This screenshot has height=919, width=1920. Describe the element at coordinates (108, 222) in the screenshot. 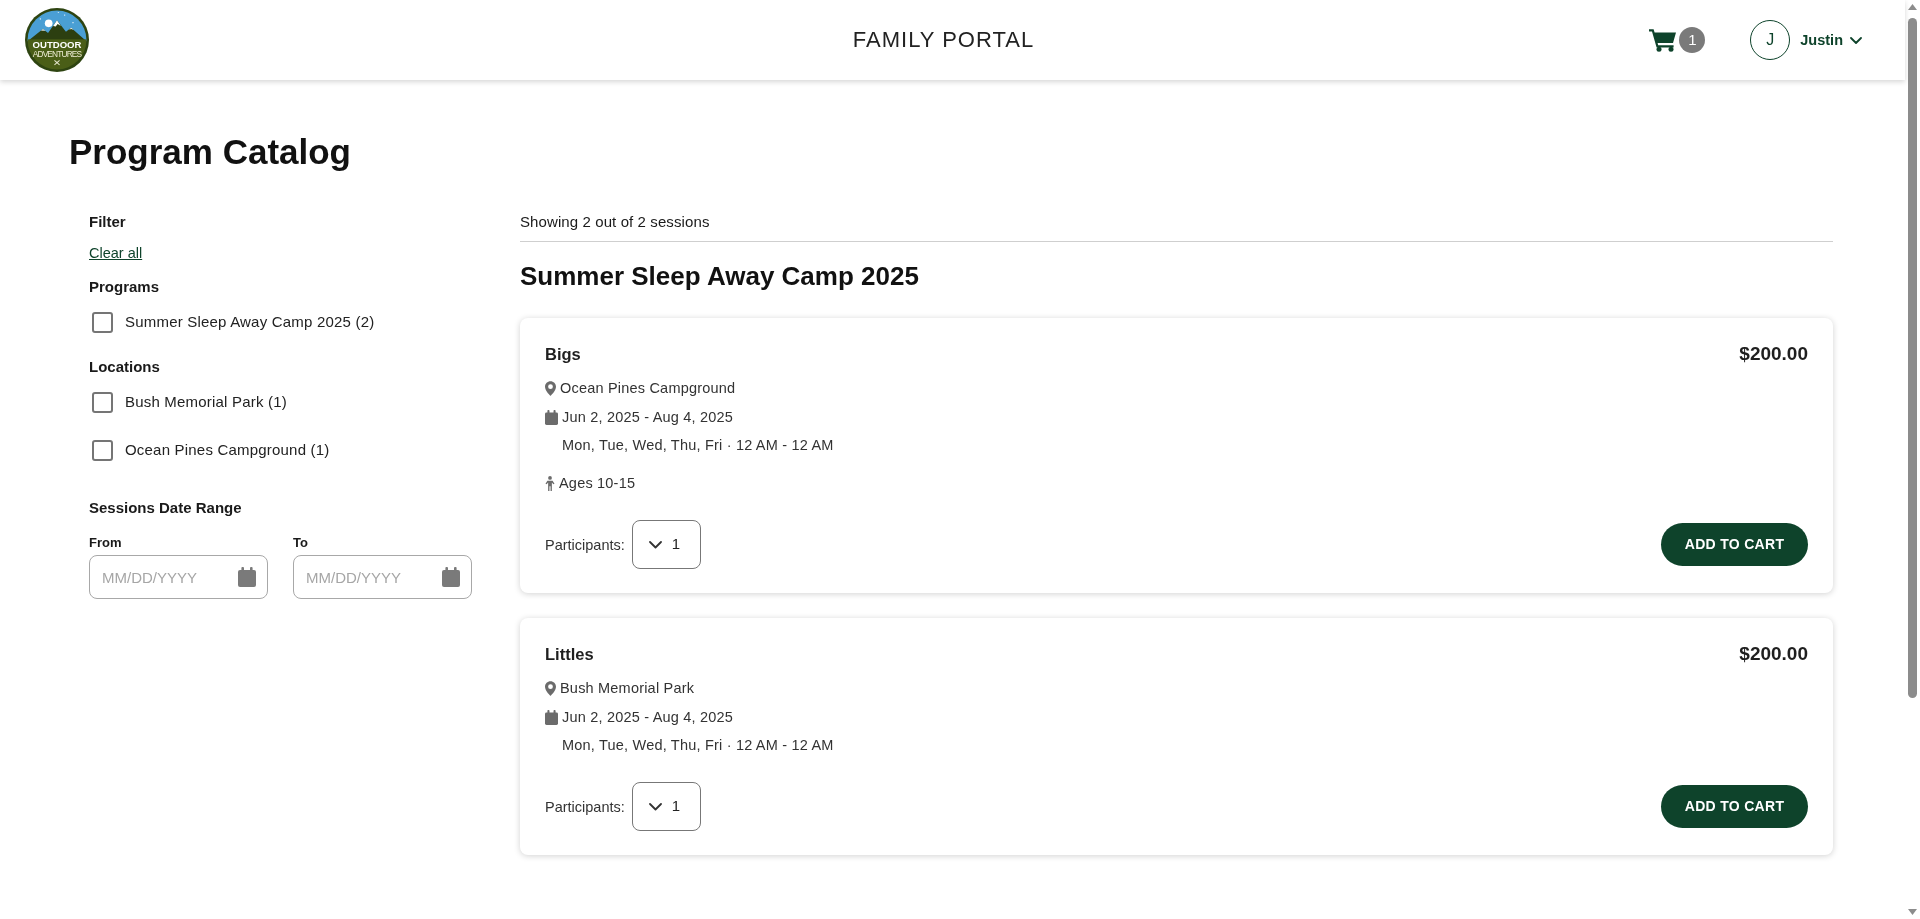

I see `filter-heading: Filter` at that location.